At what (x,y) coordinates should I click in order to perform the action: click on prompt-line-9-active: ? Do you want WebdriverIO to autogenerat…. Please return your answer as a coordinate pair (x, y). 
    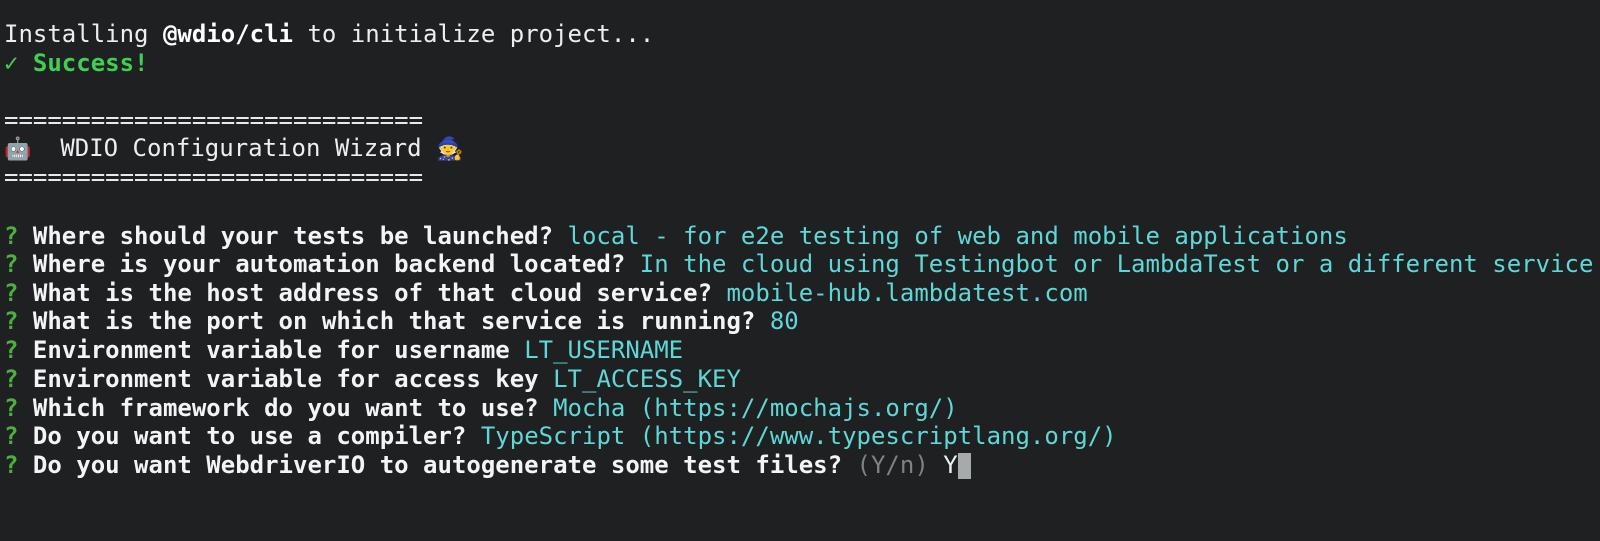
    Looking at the image, I should click on (487, 465).